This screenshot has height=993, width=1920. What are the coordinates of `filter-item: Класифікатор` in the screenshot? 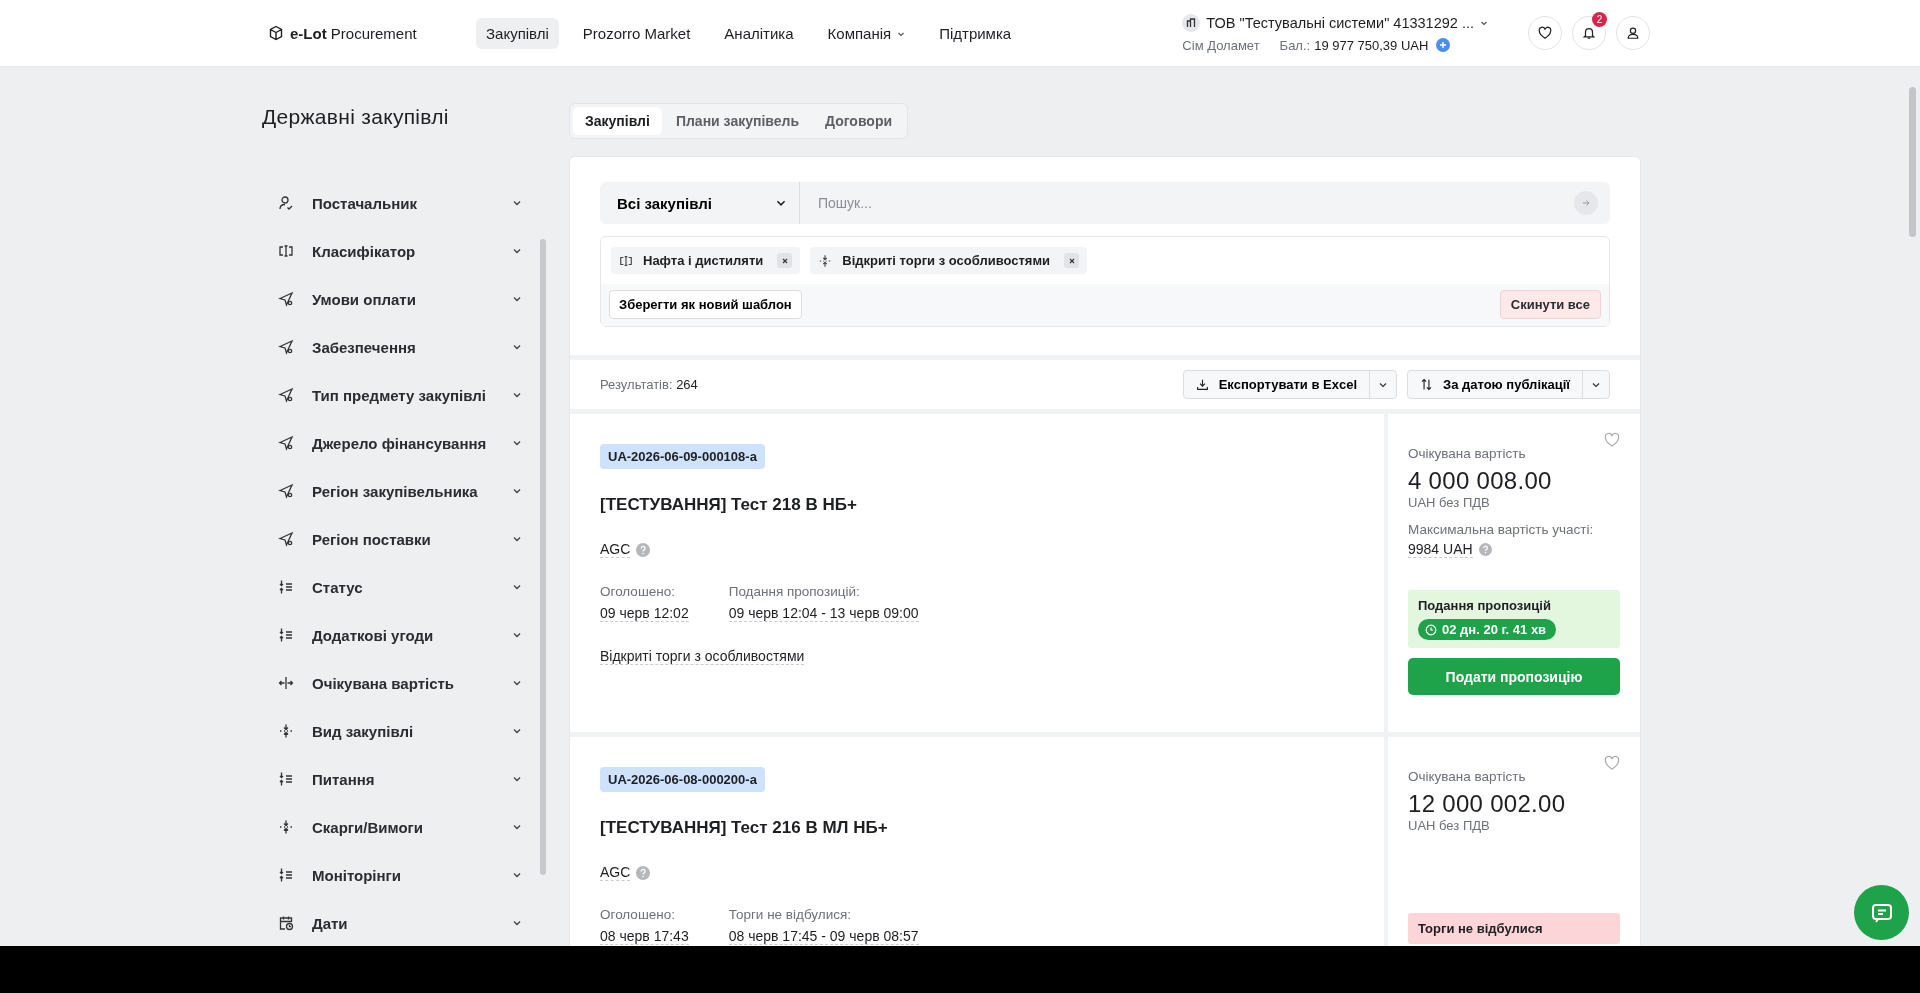 It's located at (397, 251).